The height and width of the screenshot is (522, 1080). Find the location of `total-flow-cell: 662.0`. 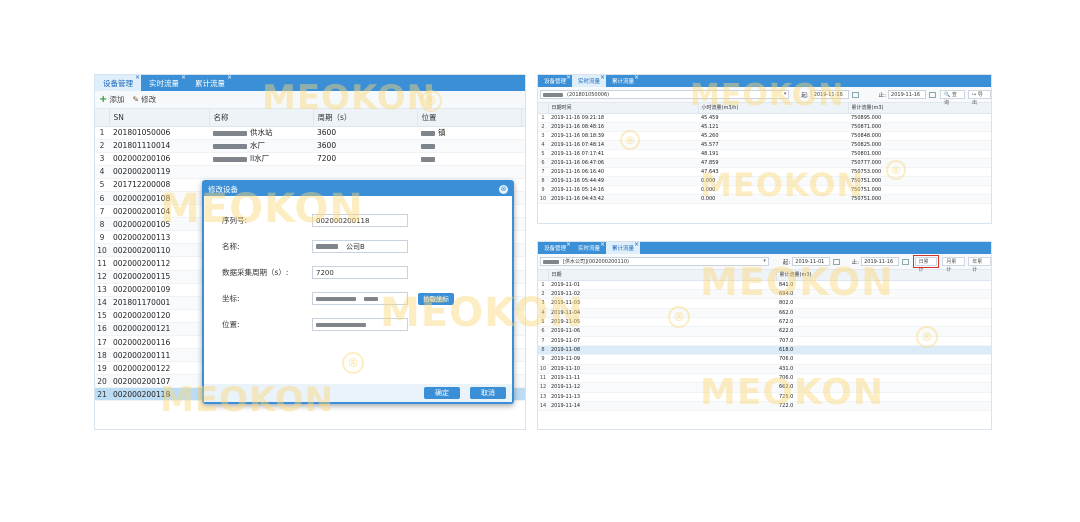

total-flow-cell: 662.0 is located at coordinates (883, 387).